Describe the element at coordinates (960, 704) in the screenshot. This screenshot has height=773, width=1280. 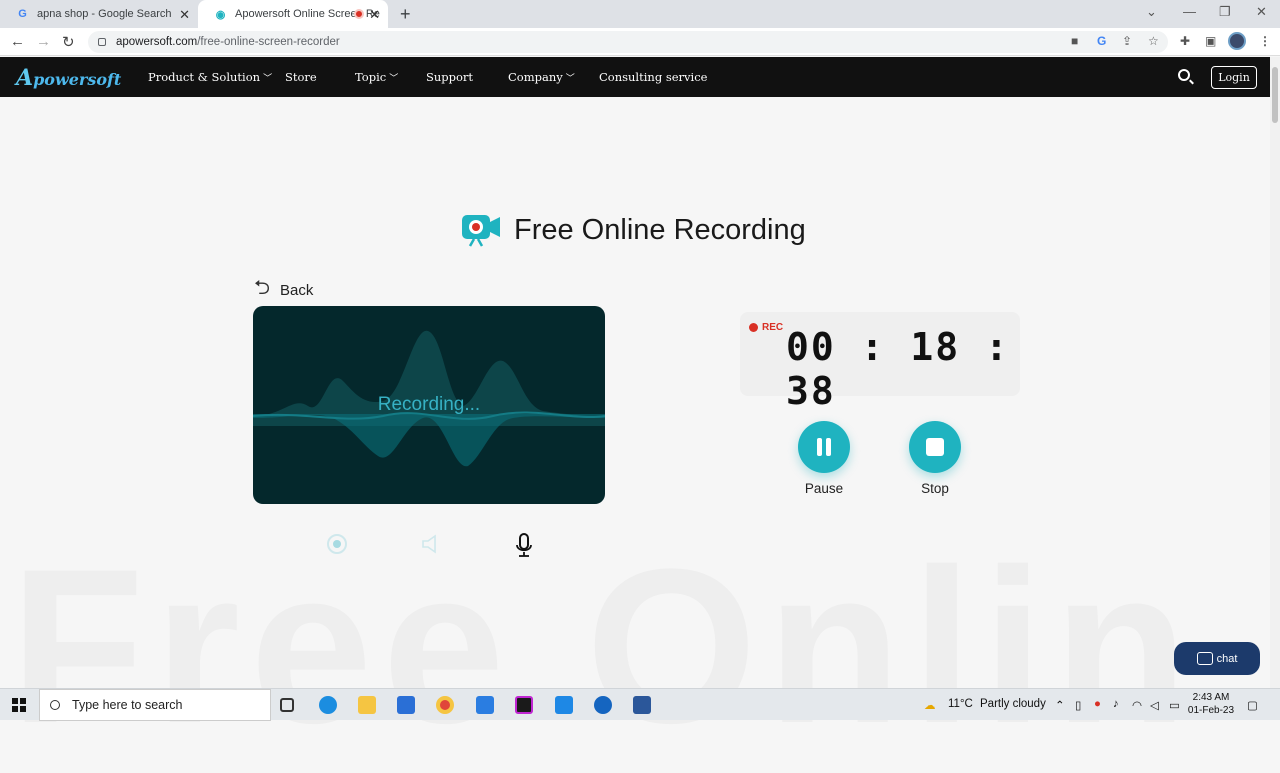
I see `weather-temp: 11°C` at that location.